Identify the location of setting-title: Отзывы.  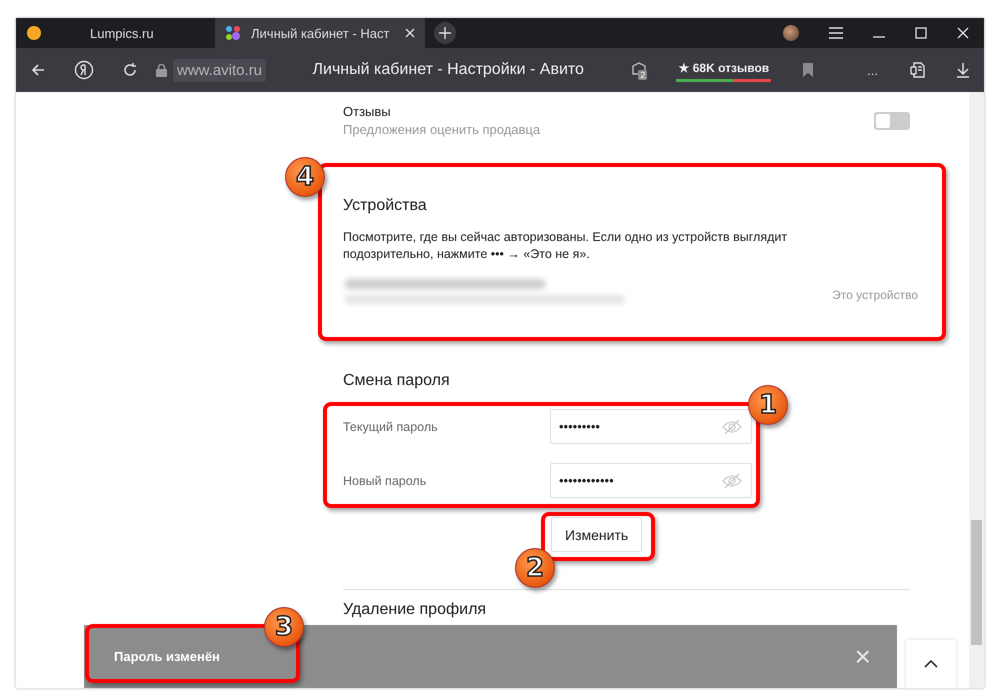
(367, 111).